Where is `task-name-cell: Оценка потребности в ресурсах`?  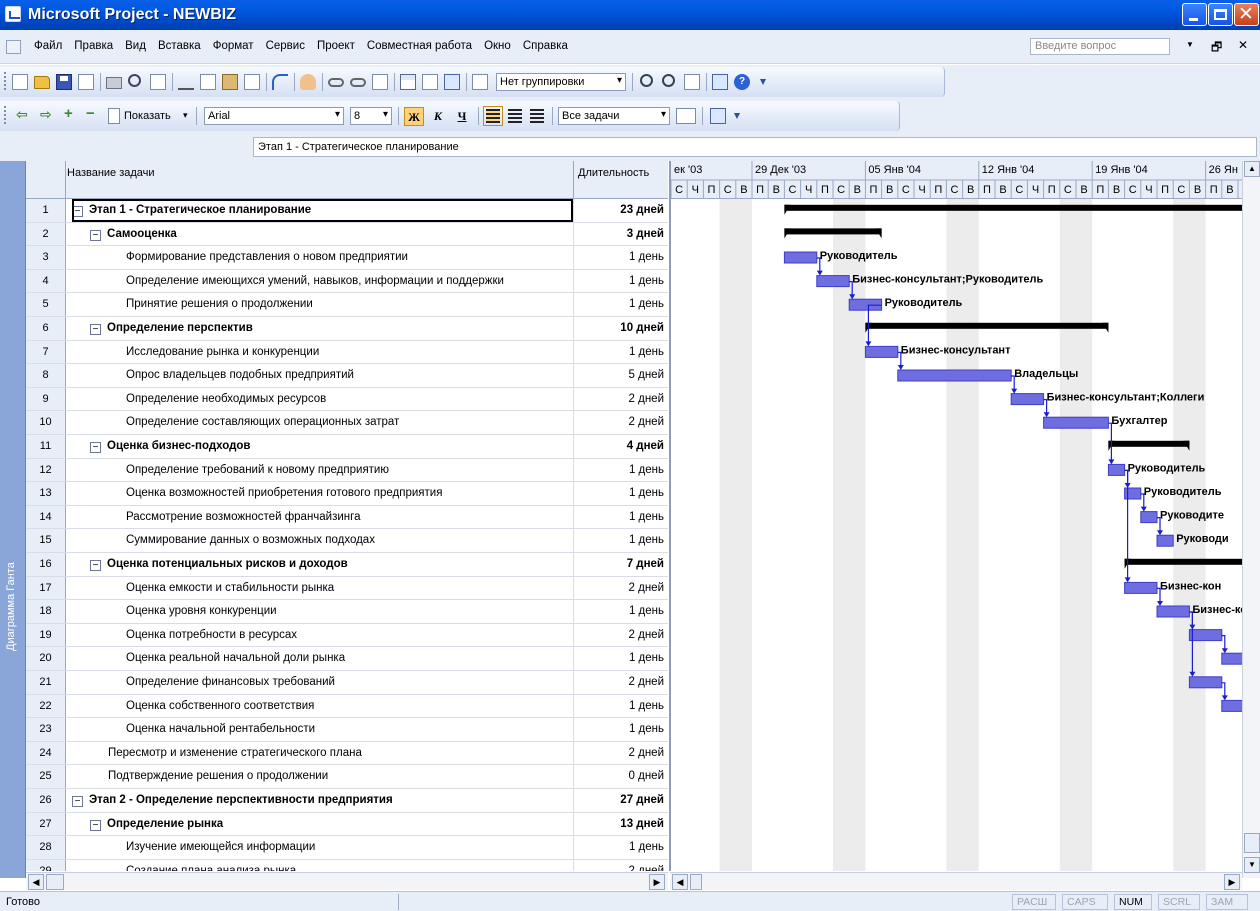 task-name-cell: Оценка потребности в ресурсах is located at coordinates (349, 635).